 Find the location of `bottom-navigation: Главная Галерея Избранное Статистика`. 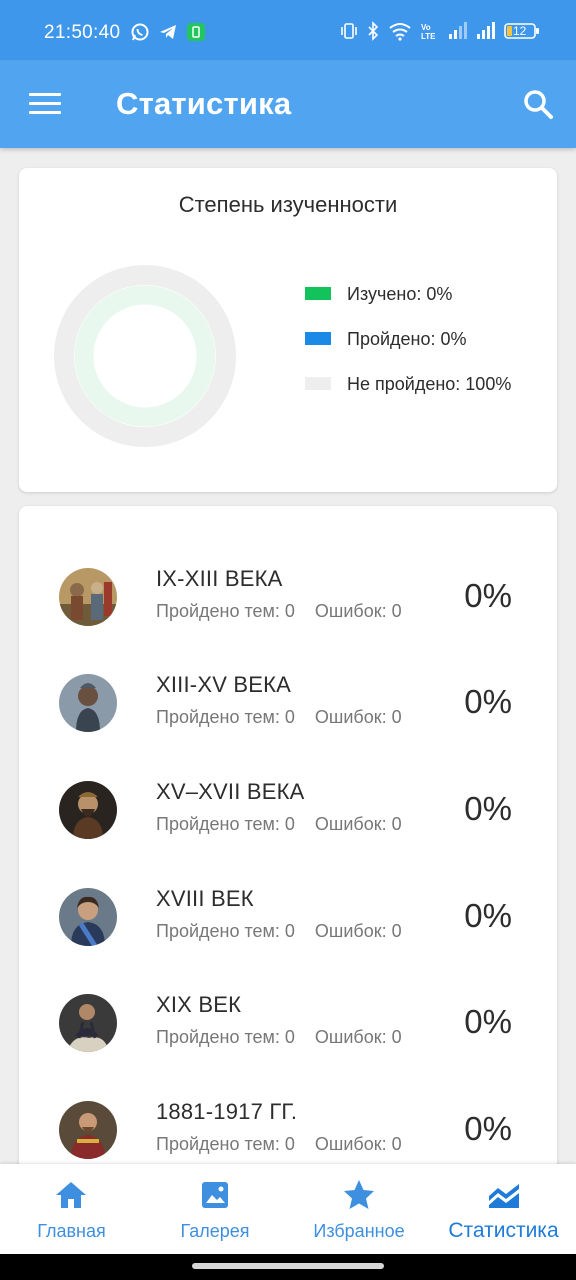

bottom-navigation: Главная Галерея Избранное Статистика is located at coordinates (288, 1209).